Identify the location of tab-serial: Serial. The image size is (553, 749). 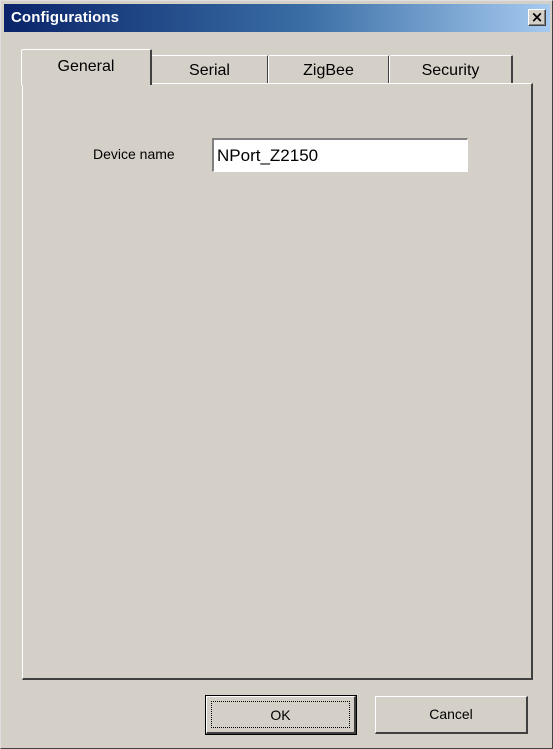
(210, 70).